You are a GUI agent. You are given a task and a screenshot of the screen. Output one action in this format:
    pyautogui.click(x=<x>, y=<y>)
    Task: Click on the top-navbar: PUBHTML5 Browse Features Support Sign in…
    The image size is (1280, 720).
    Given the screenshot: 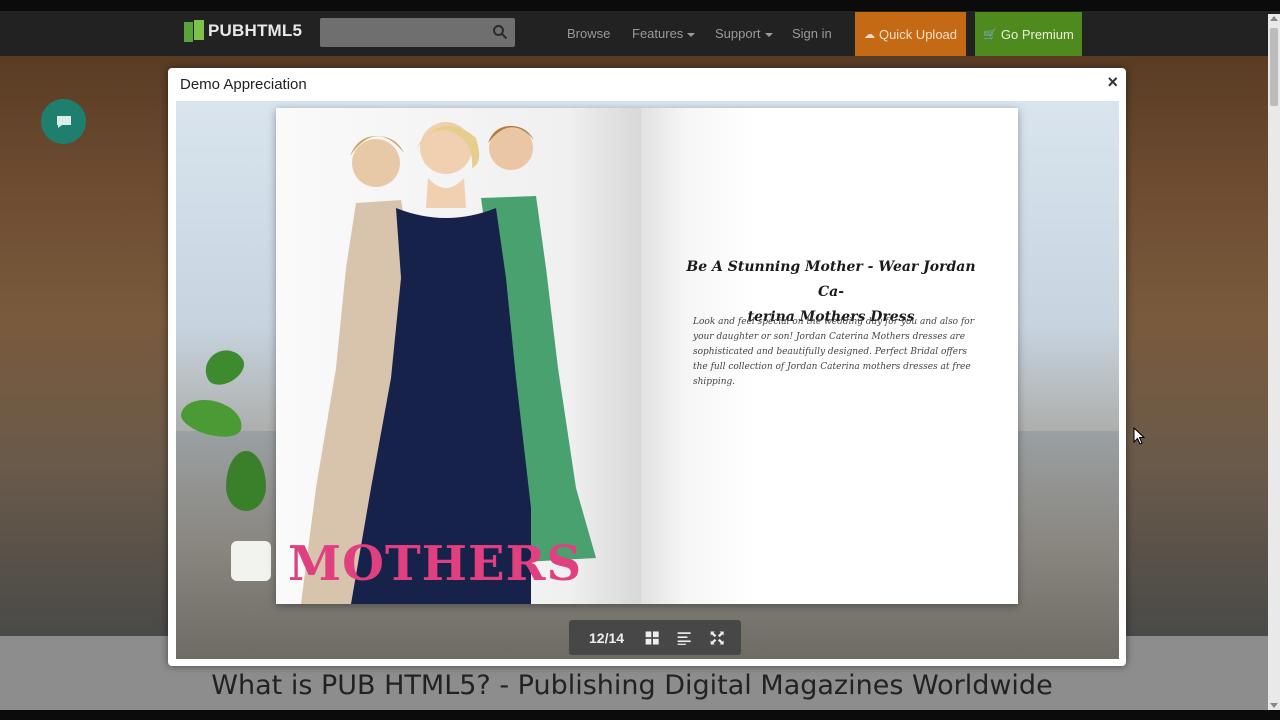 What is the action you would take?
    pyautogui.click(x=640, y=28)
    